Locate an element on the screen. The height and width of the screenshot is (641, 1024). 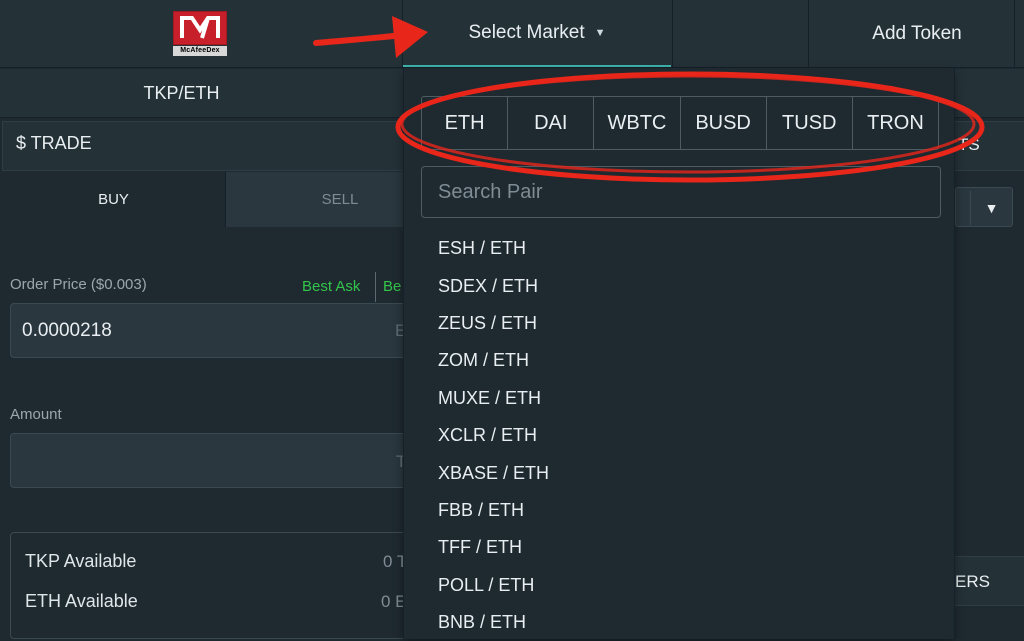
logo-icon is located at coordinates (200, 28).